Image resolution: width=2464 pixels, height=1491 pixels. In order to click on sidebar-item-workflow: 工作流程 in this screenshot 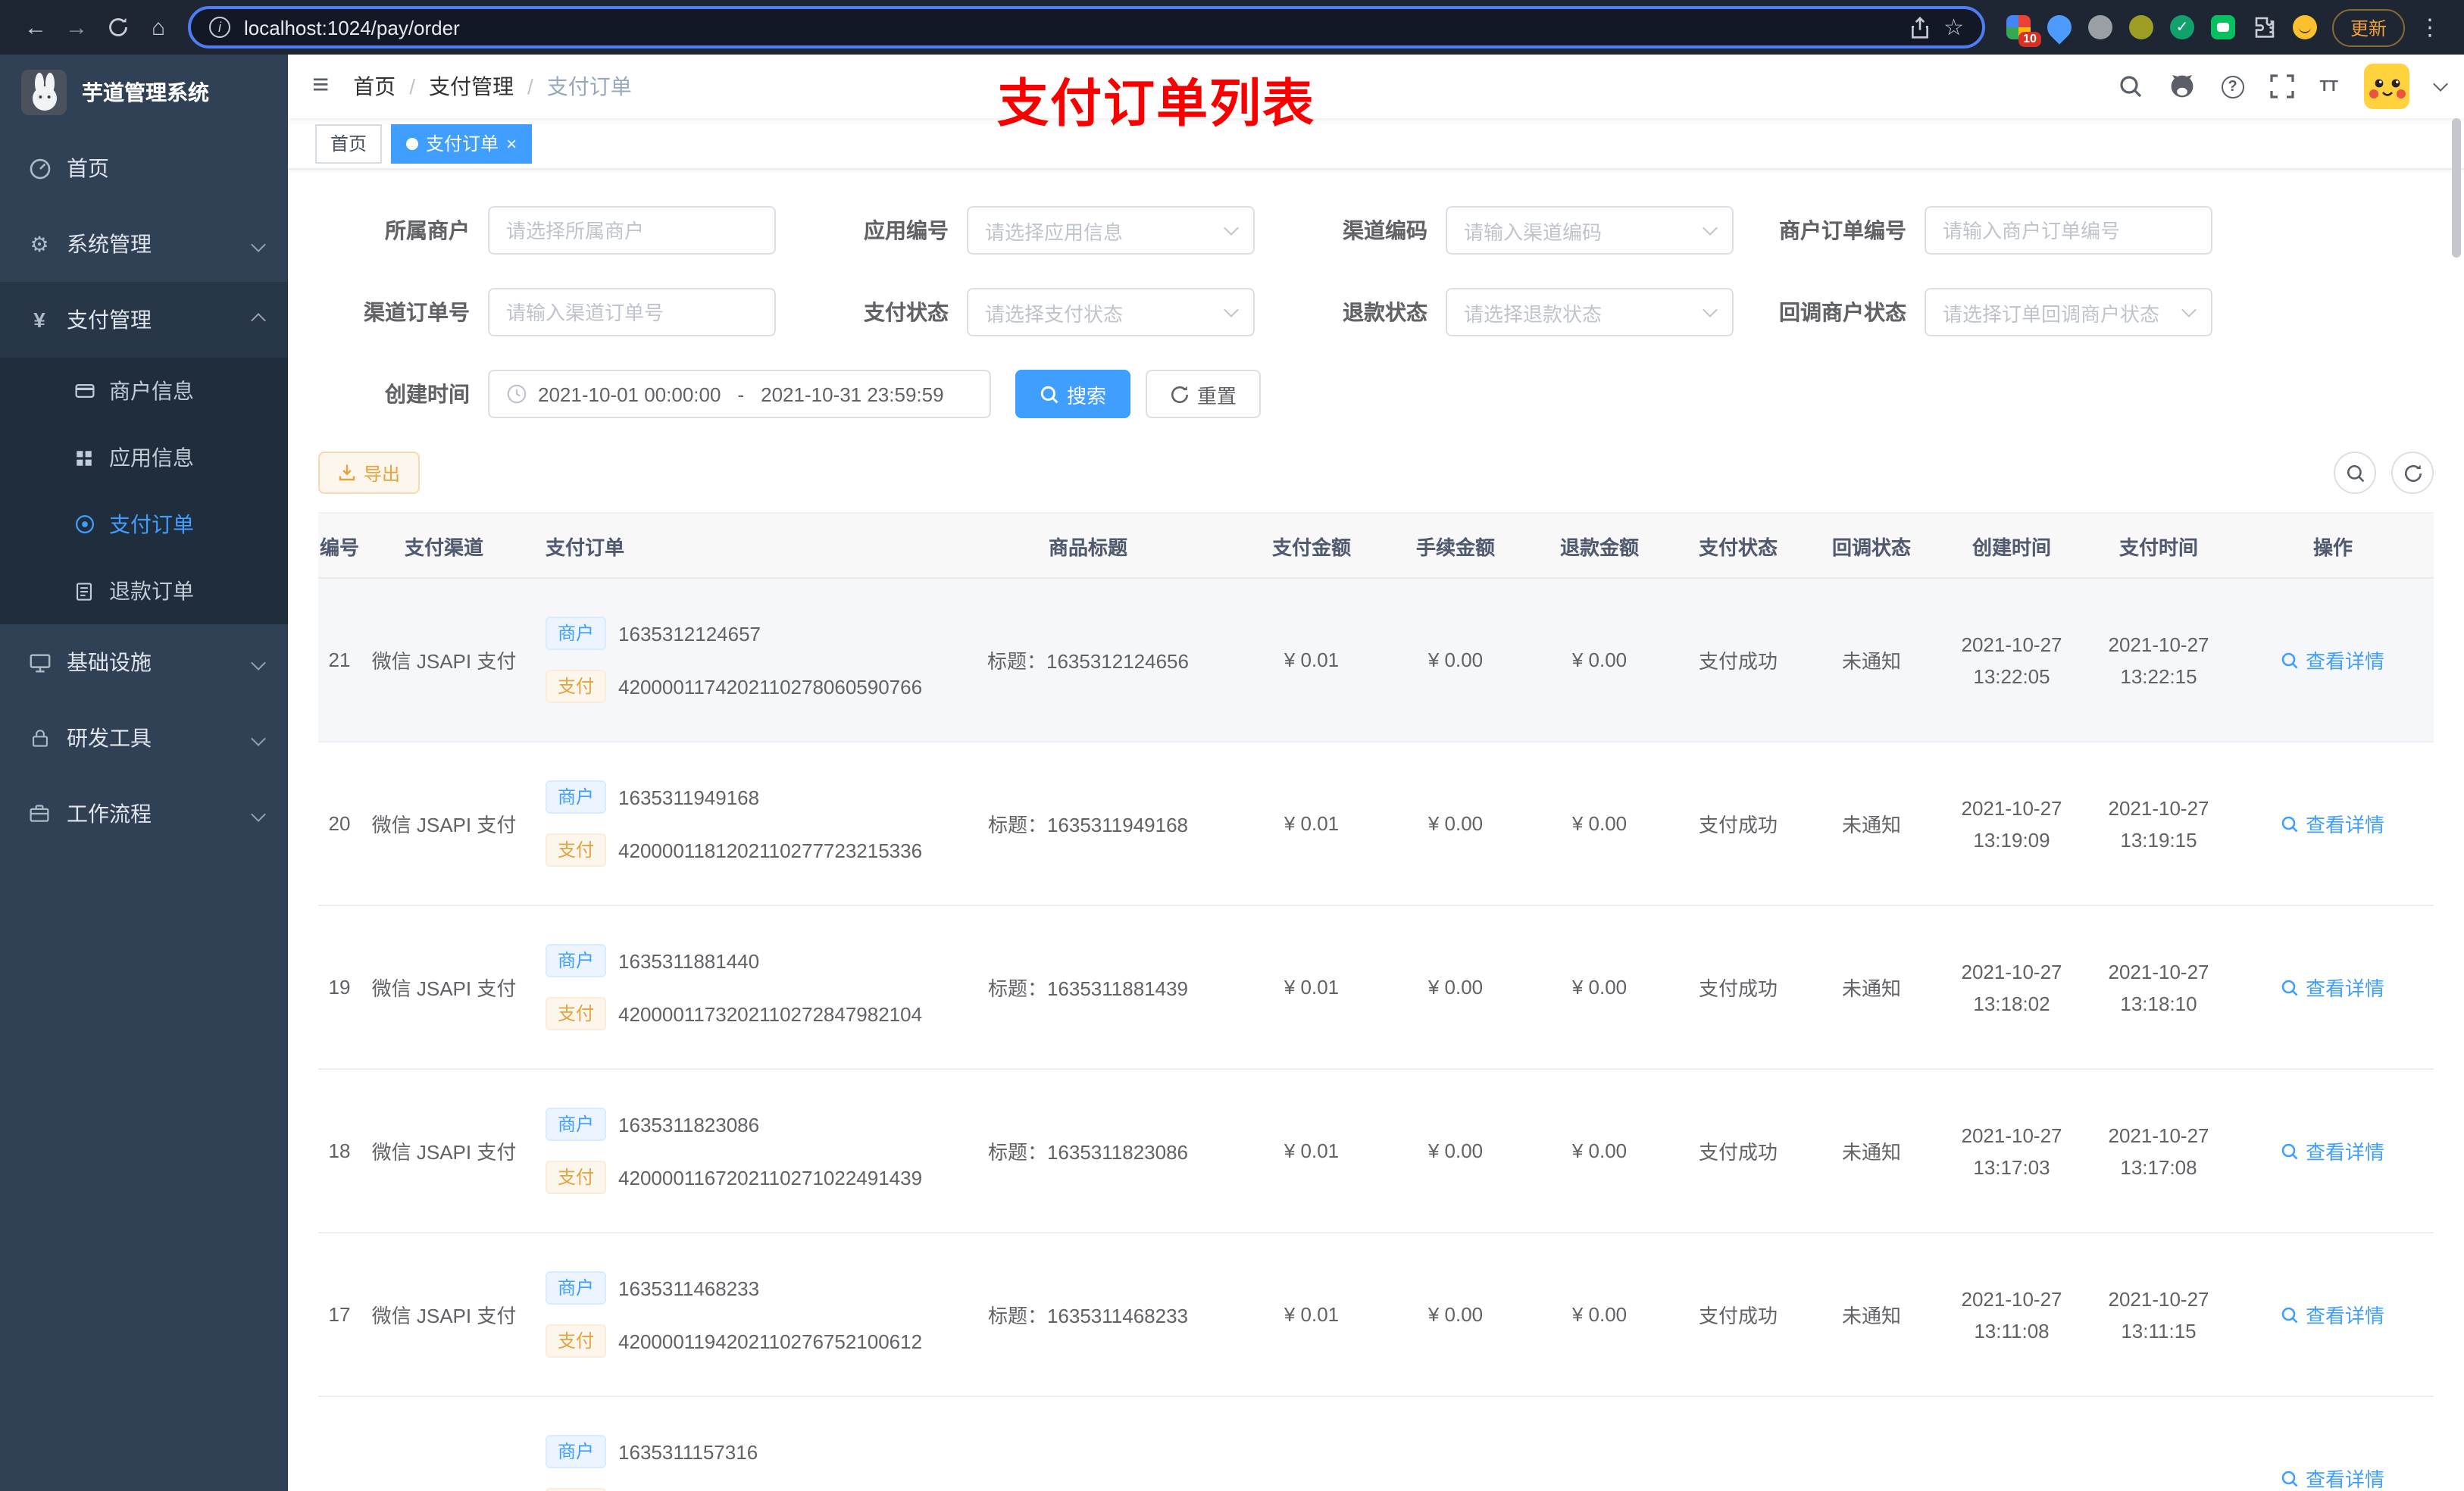, I will do `click(144, 814)`.